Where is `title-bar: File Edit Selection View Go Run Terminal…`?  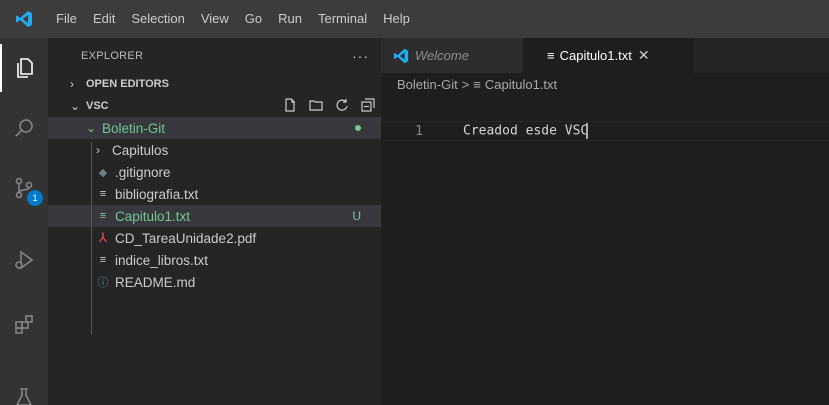
title-bar: File Edit Selection View Go Run Terminal… is located at coordinates (414, 19).